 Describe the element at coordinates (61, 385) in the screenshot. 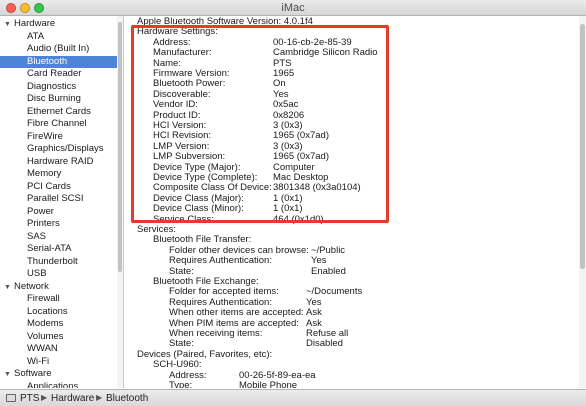

I see `sidebar-item-applications: Applications` at that location.